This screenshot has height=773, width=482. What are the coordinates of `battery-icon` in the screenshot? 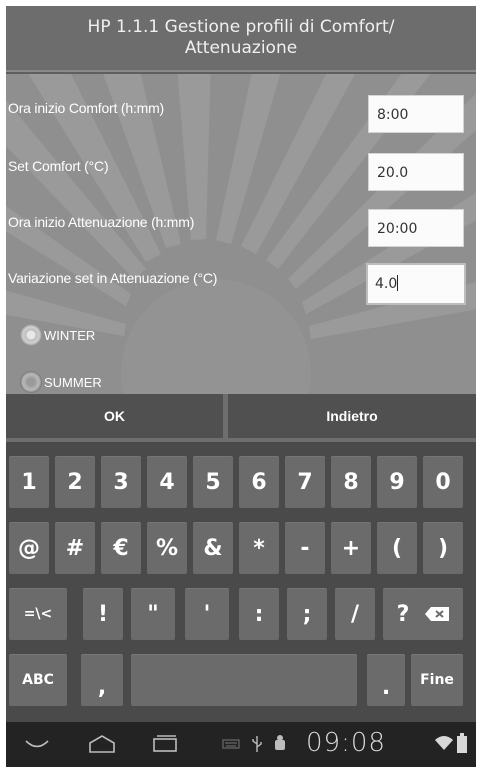 It's located at (462, 743).